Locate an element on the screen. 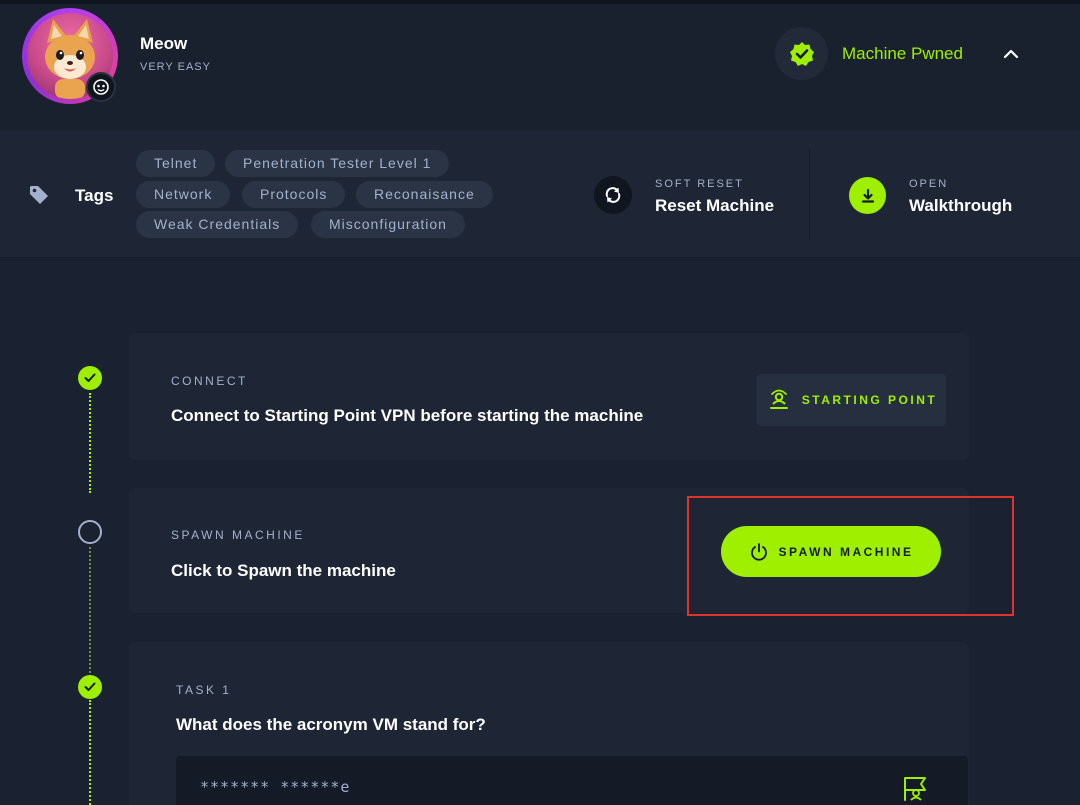 The height and width of the screenshot is (805, 1080). starting-point-button: STARTING POINT is located at coordinates (851, 400).